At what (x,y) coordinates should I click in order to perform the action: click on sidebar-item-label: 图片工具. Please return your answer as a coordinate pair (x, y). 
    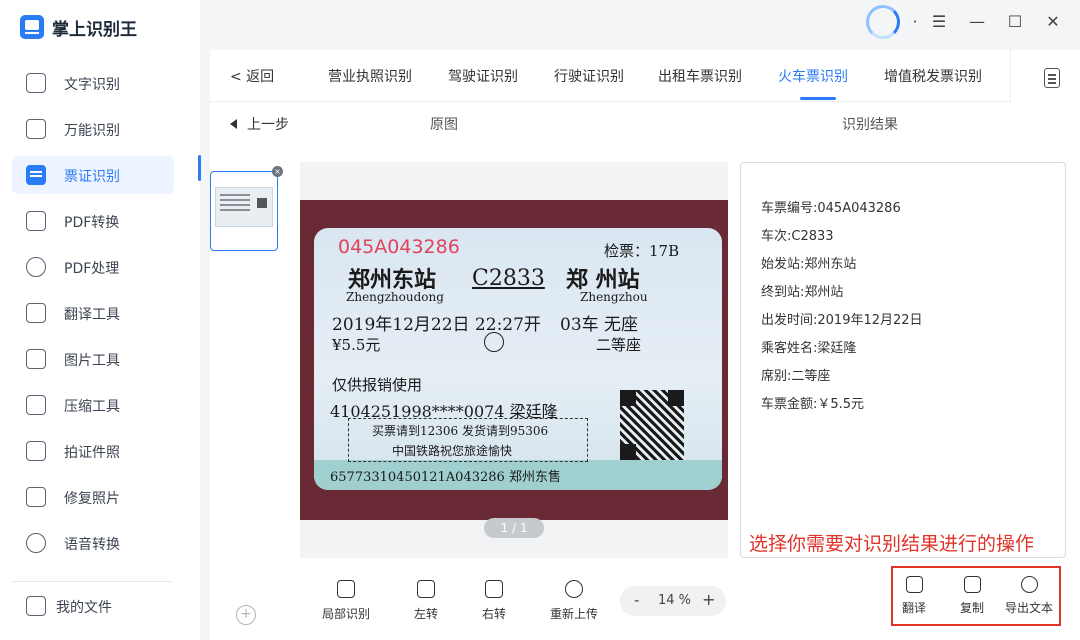
    Looking at the image, I should click on (92, 361).